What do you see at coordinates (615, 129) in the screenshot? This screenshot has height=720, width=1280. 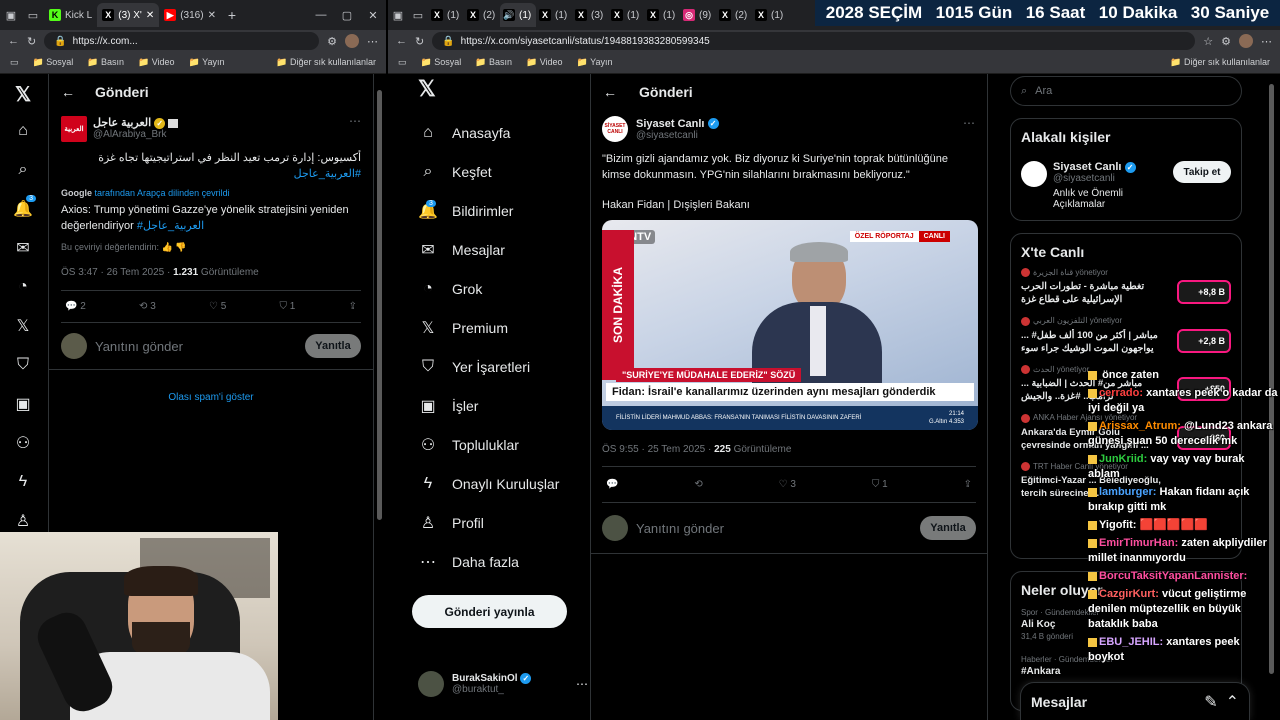 I see `avatar: SİYASET CANLI` at bounding box center [615, 129].